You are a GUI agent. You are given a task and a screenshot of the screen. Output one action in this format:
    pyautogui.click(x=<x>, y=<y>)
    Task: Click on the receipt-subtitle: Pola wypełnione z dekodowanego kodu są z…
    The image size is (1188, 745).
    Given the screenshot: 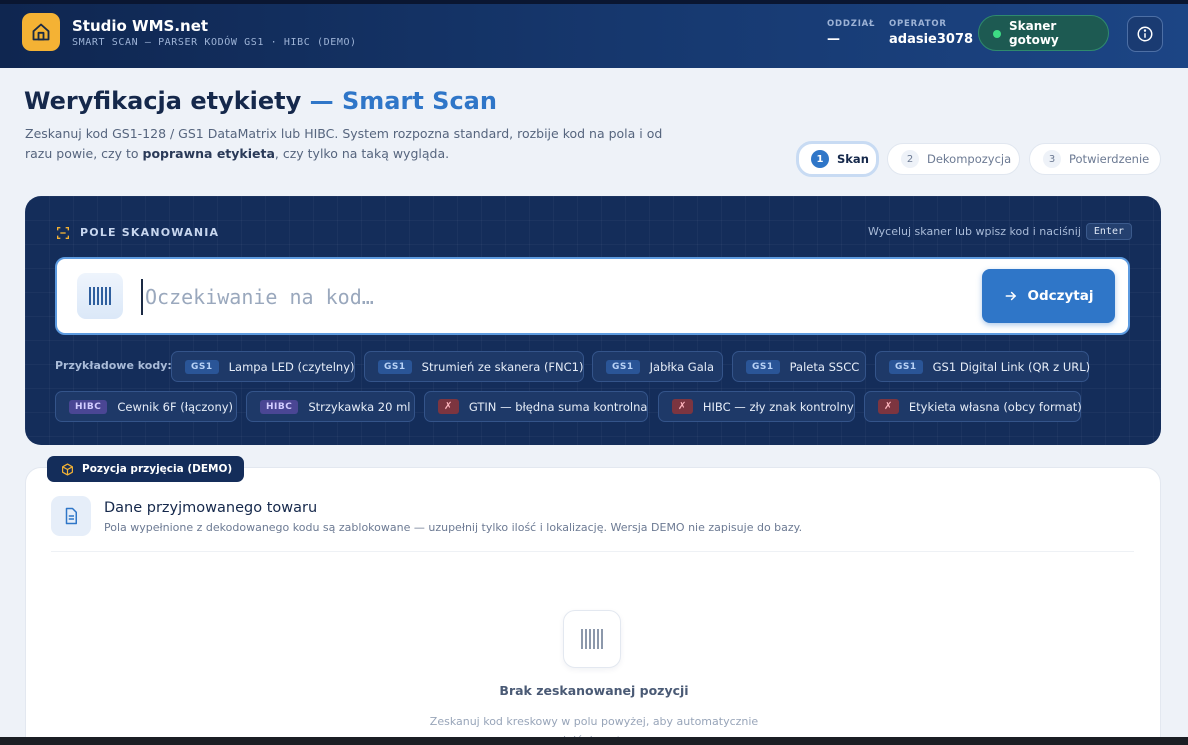 What is the action you would take?
    pyautogui.click(x=453, y=527)
    